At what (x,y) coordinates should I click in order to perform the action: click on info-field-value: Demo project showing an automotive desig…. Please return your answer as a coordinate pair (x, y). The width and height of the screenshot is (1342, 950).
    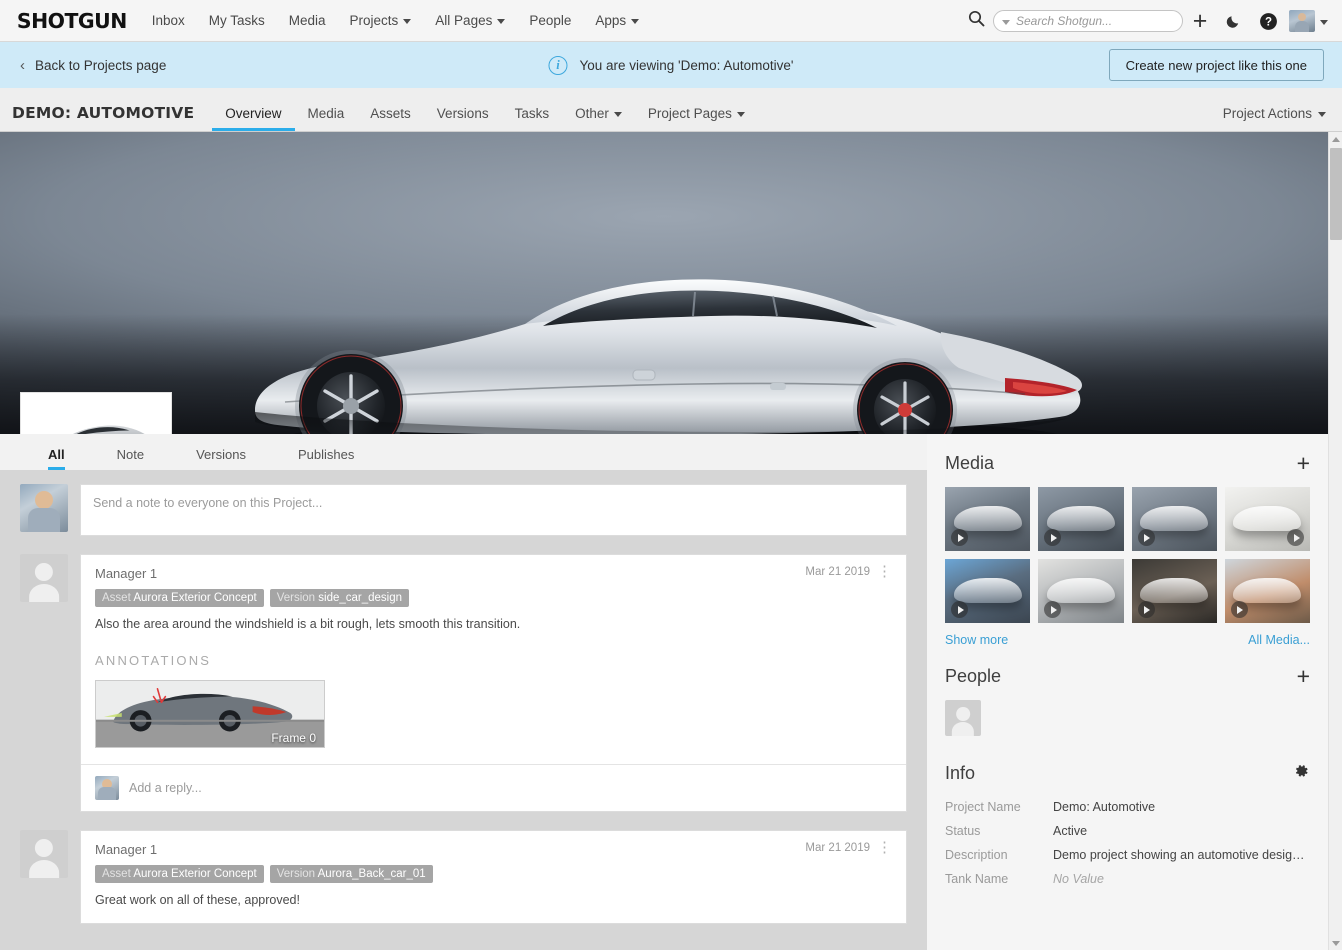
    Looking at the image, I should click on (1179, 855).